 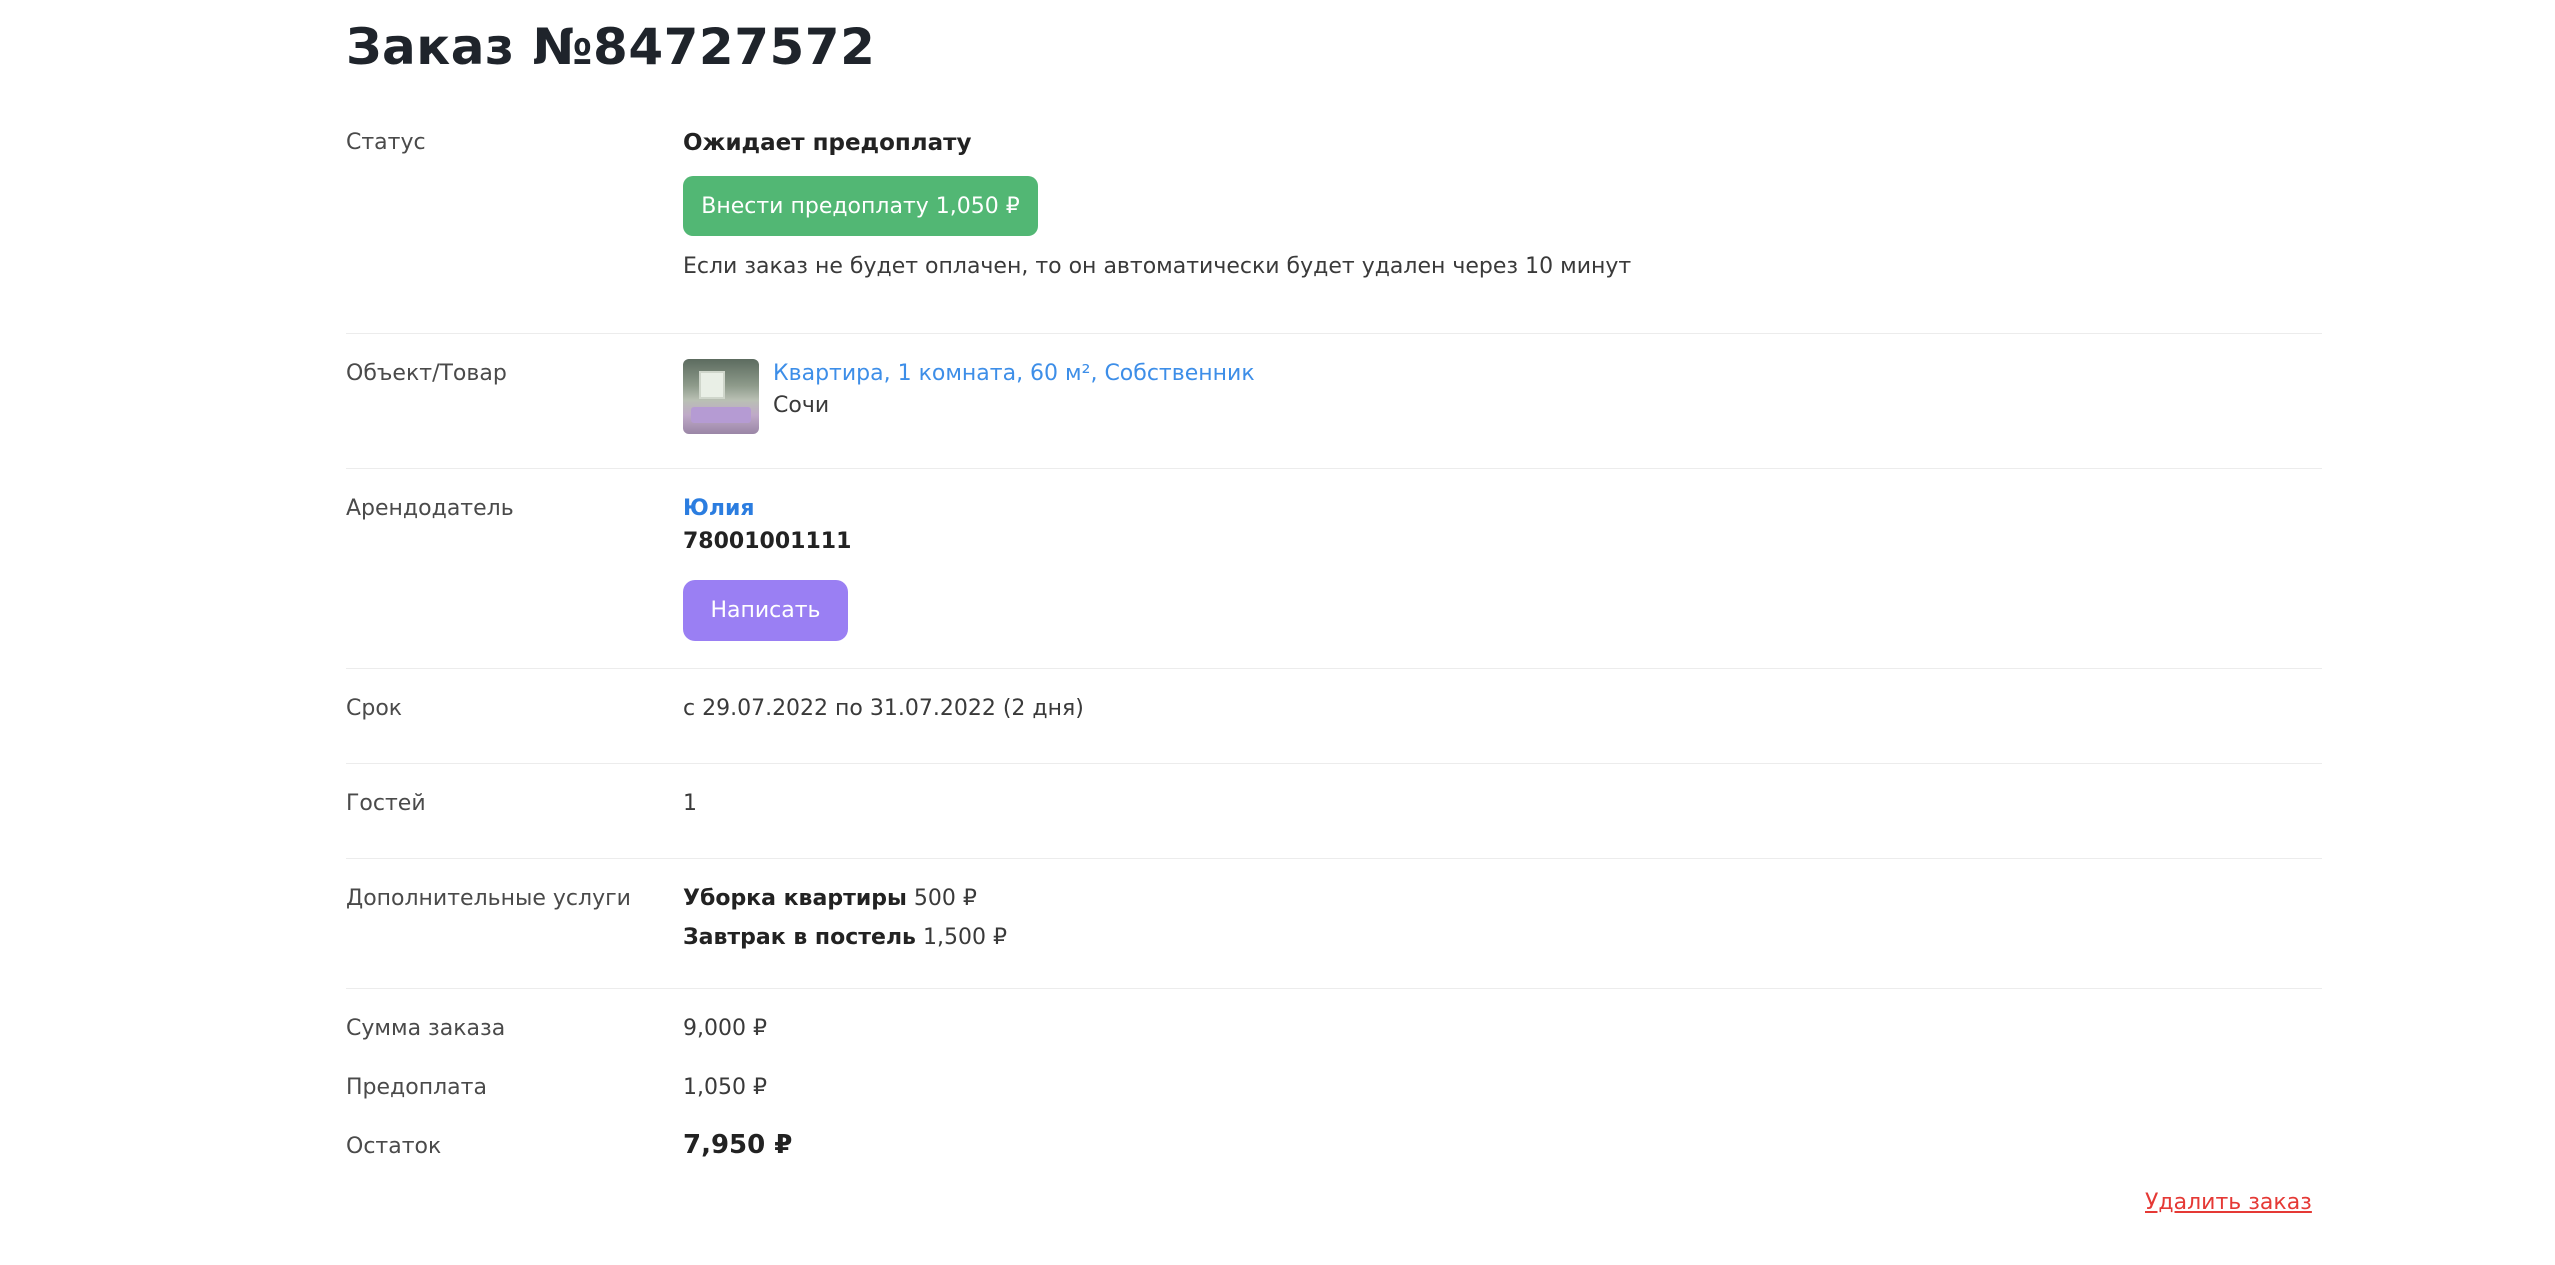 What do you see at coordinates (374, 708) in the screenshot?
I see `period-label: Срок` at bounding box center [374, 708].